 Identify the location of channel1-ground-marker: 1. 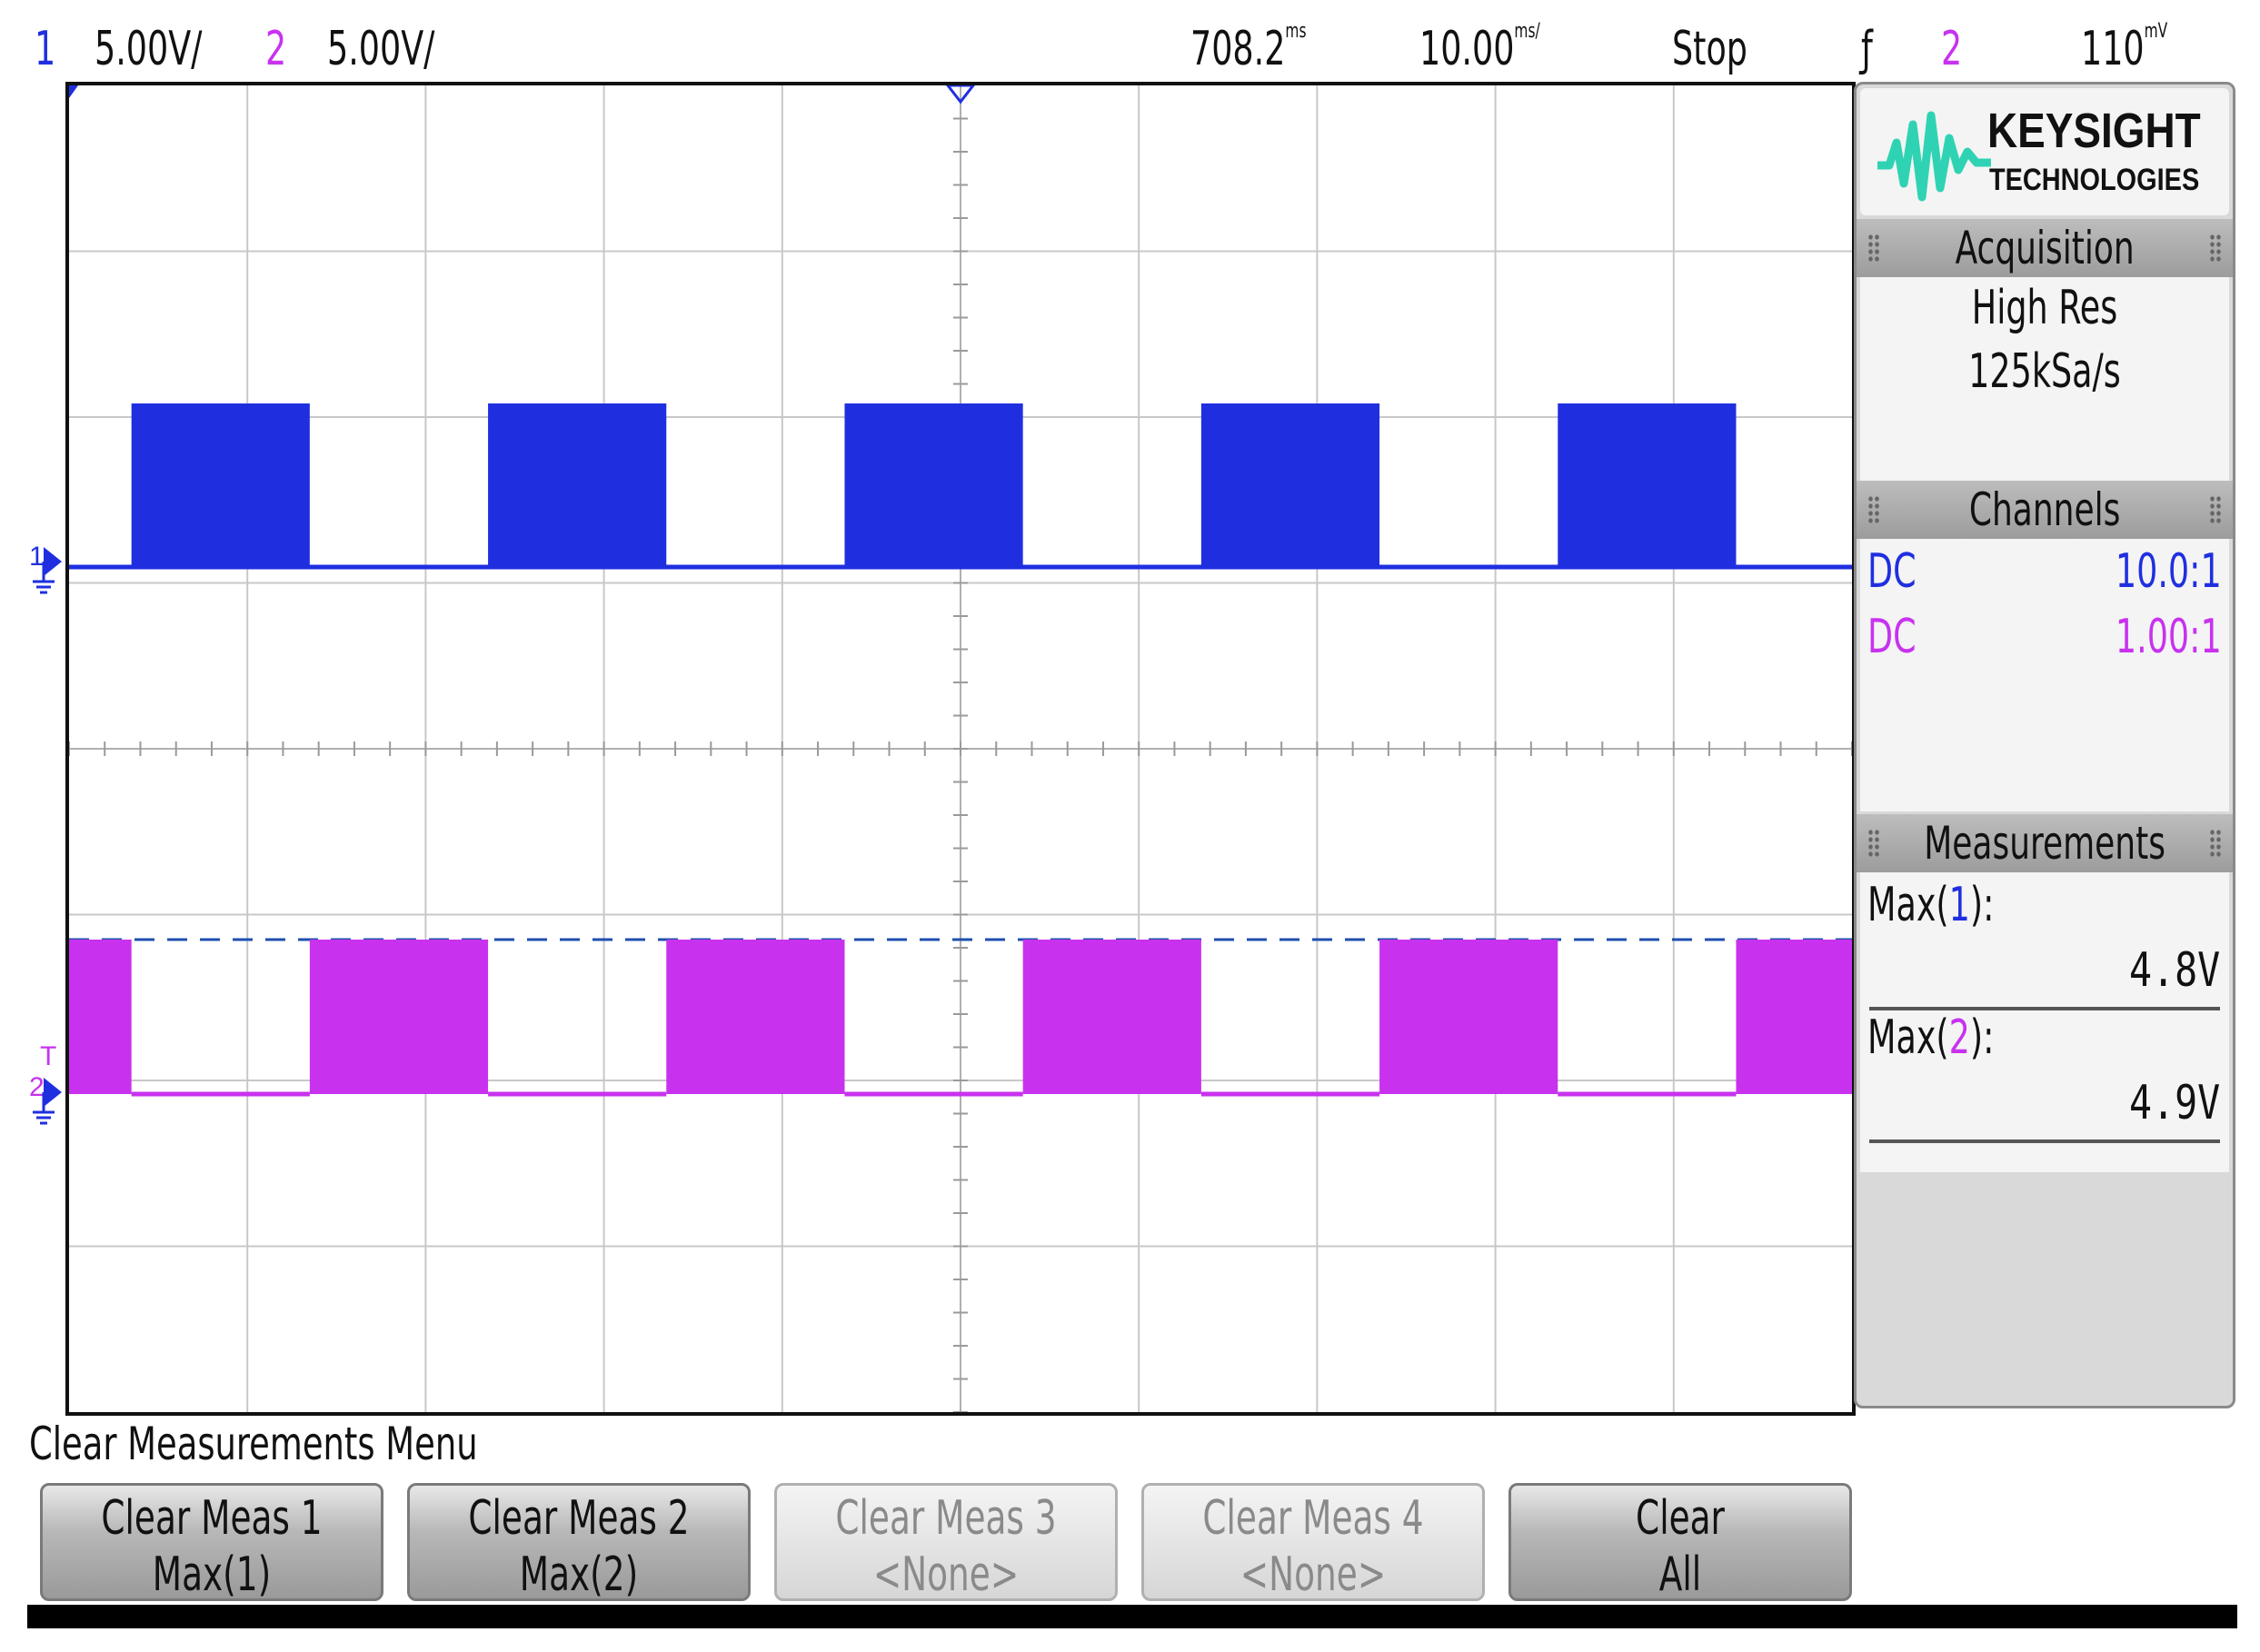
(45, 572).